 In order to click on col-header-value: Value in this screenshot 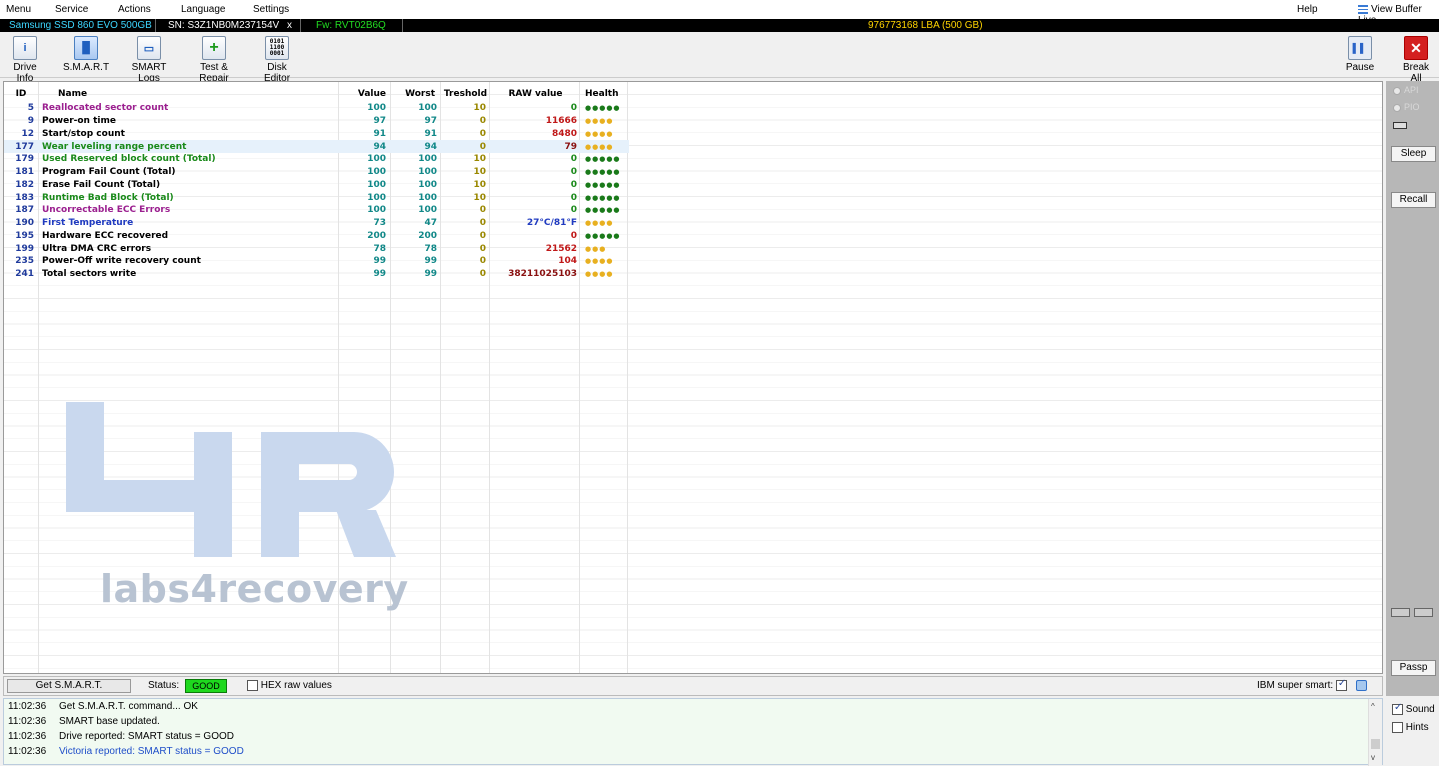, I will do `click(364, 94)`.